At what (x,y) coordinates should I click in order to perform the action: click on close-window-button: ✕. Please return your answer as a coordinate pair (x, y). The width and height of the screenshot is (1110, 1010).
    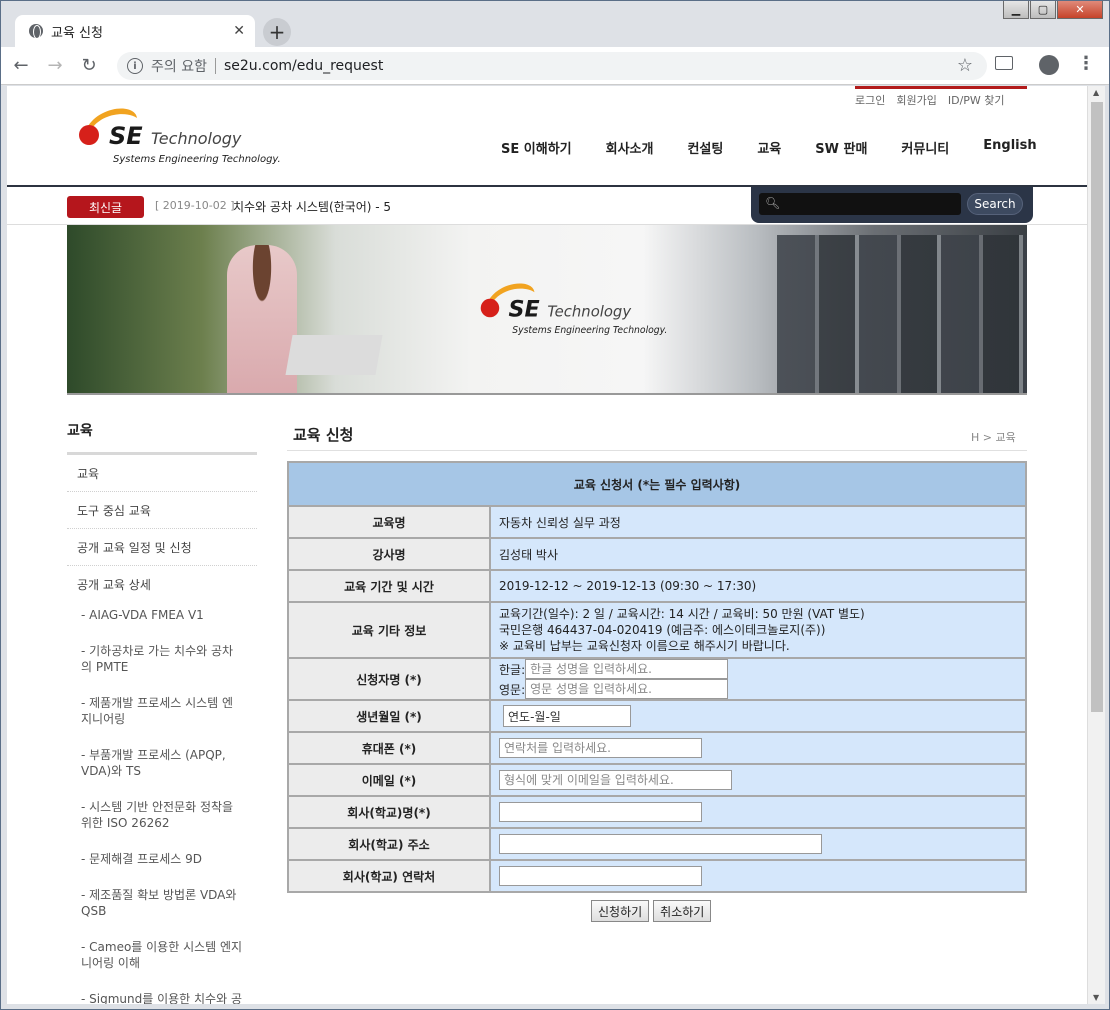
    Looking at the image, I should click on (1080, 10).